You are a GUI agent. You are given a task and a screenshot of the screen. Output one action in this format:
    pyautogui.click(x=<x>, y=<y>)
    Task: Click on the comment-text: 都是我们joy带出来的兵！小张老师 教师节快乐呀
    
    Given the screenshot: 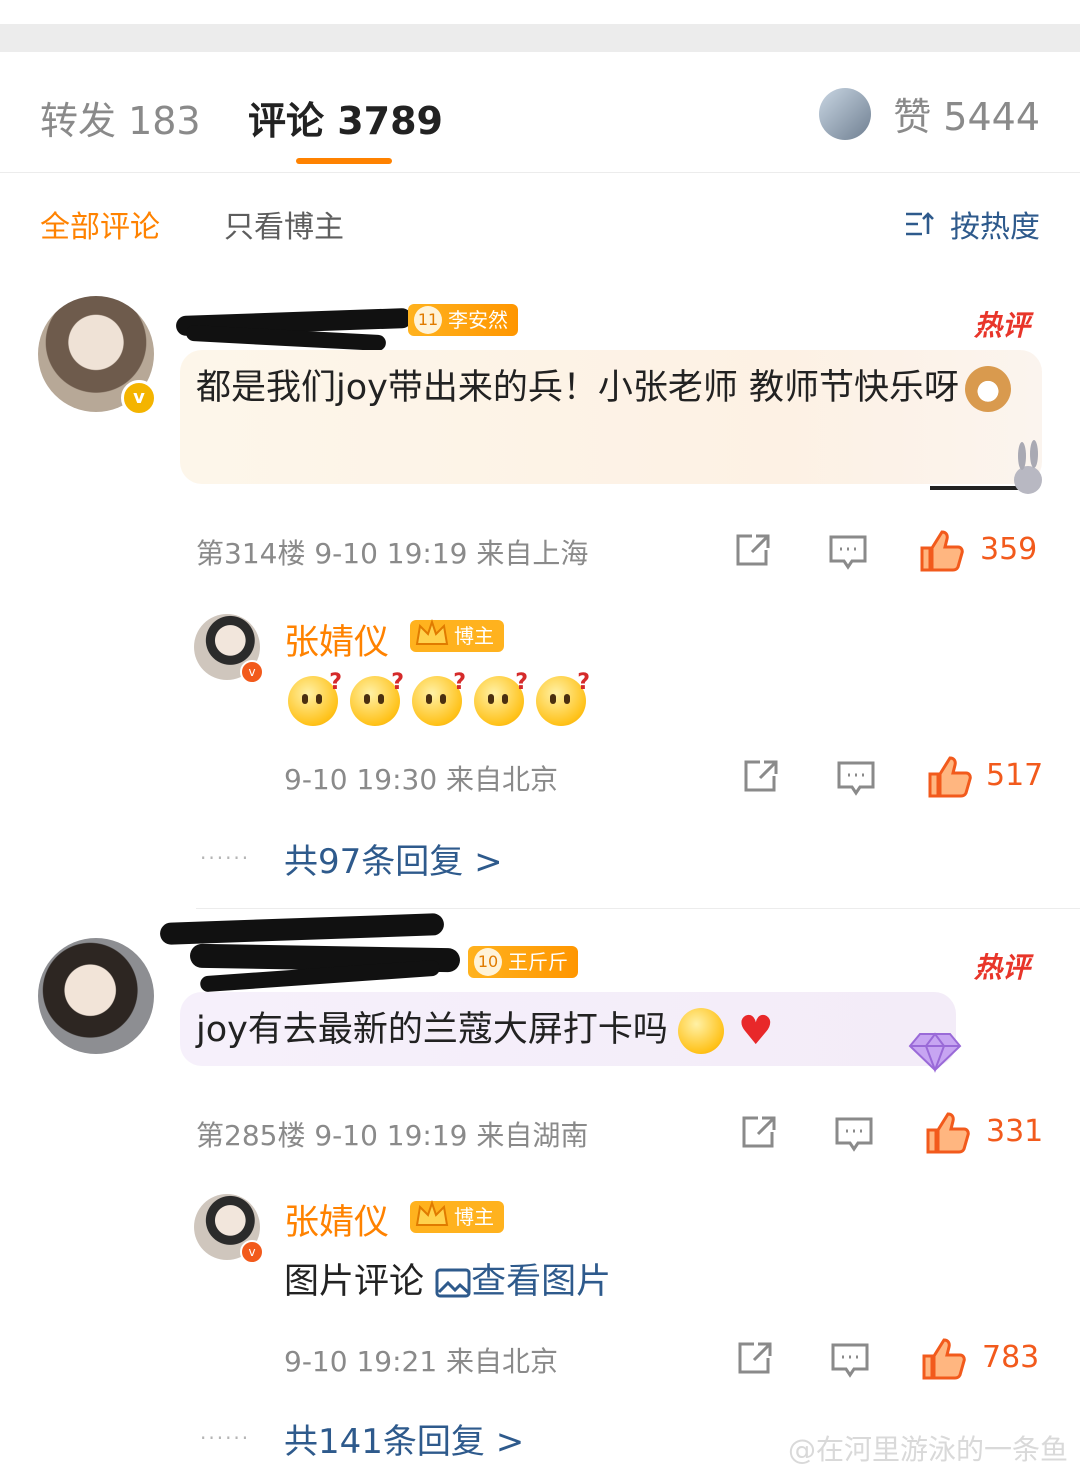 What is the action you would take?
    pyautogui.click(x=616, y=388)
    